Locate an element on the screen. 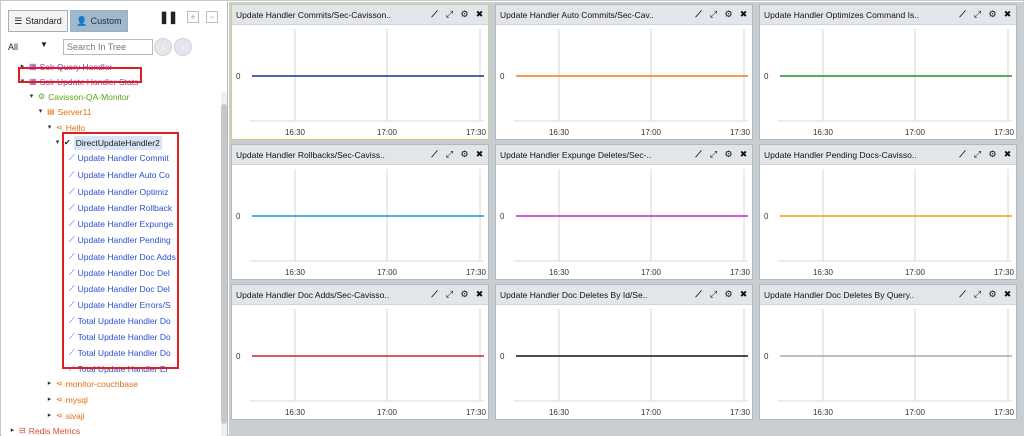 The image size is (1024, 436). sidebar-scrollbar-thumb is located at coordinates (224, 264).